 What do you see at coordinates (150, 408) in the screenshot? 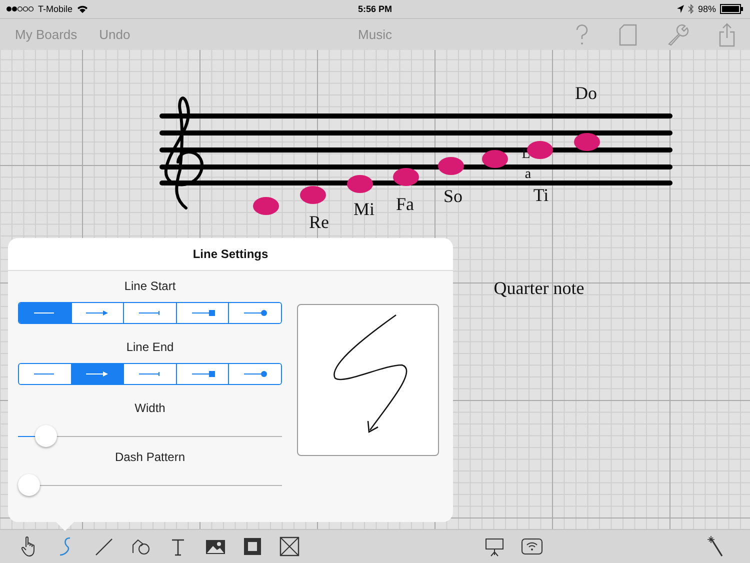
I see `section-label: Width` at bounding box center [150, 408].